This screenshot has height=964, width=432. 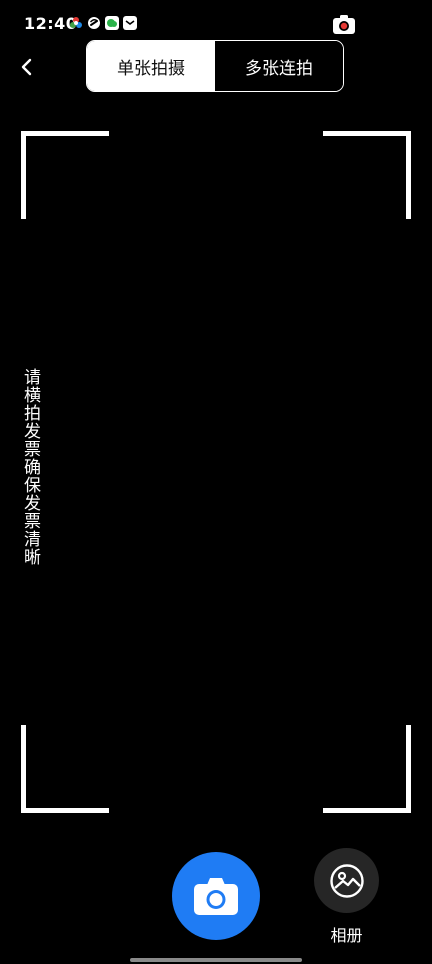 I want to click on back-arrow-icon, so click(x=26, y=67).